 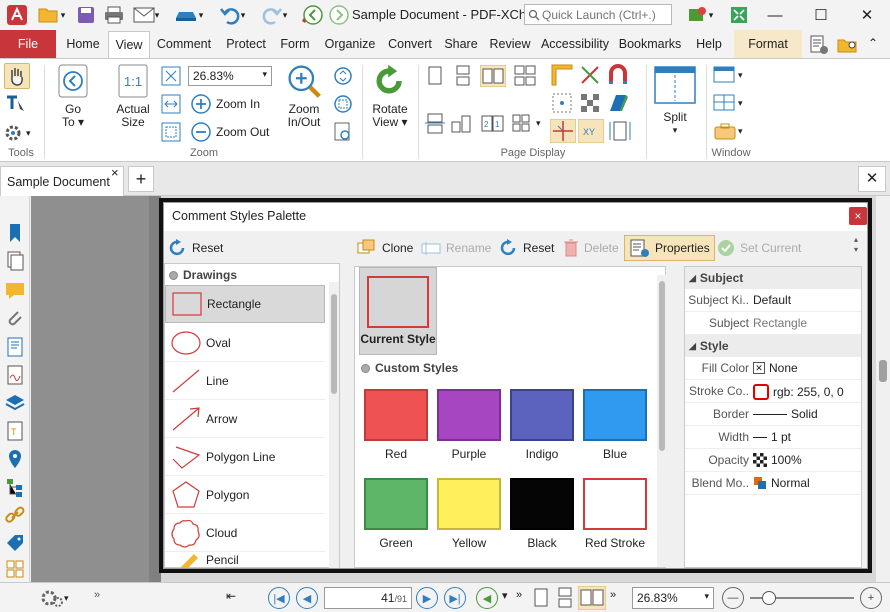 I want to click on workspace-button: ▾, so click(x=734, y=131).